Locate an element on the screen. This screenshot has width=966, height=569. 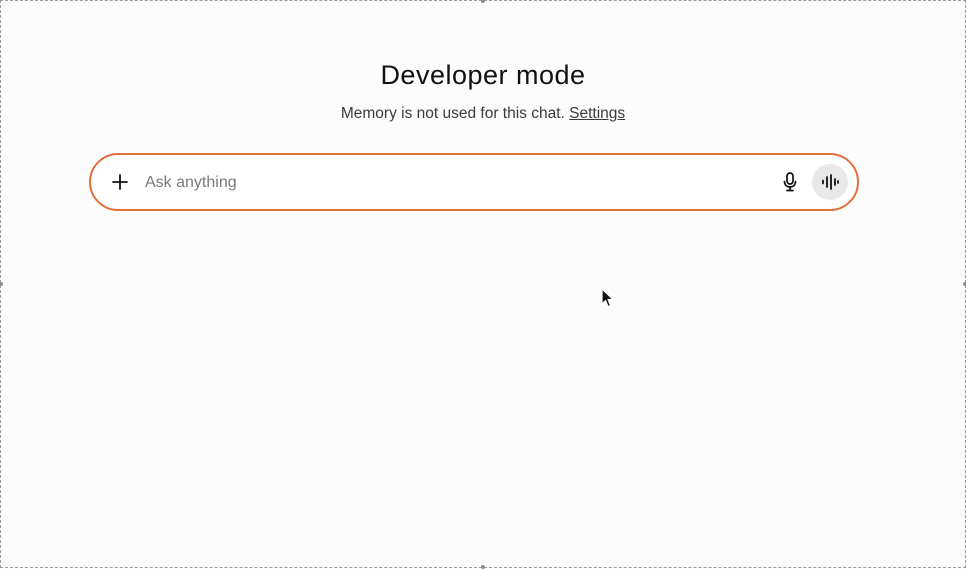
prompt-input is located at coordinates (445, 183).